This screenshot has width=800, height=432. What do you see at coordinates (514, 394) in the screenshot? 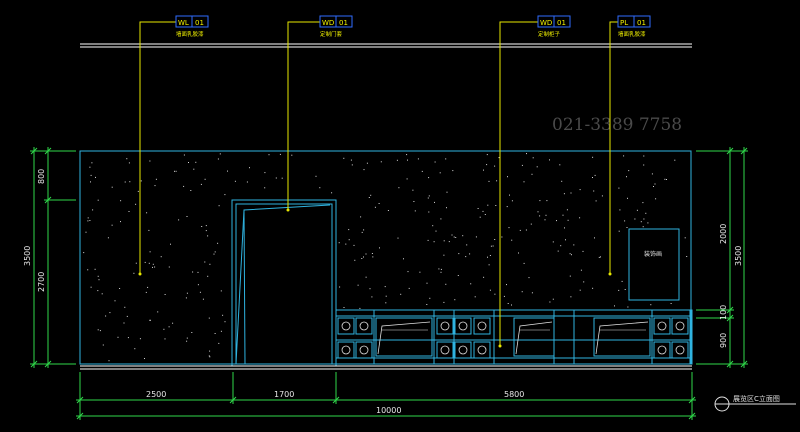
I see `dim-bottom-3: 5800` at bounding box center [514, 394].